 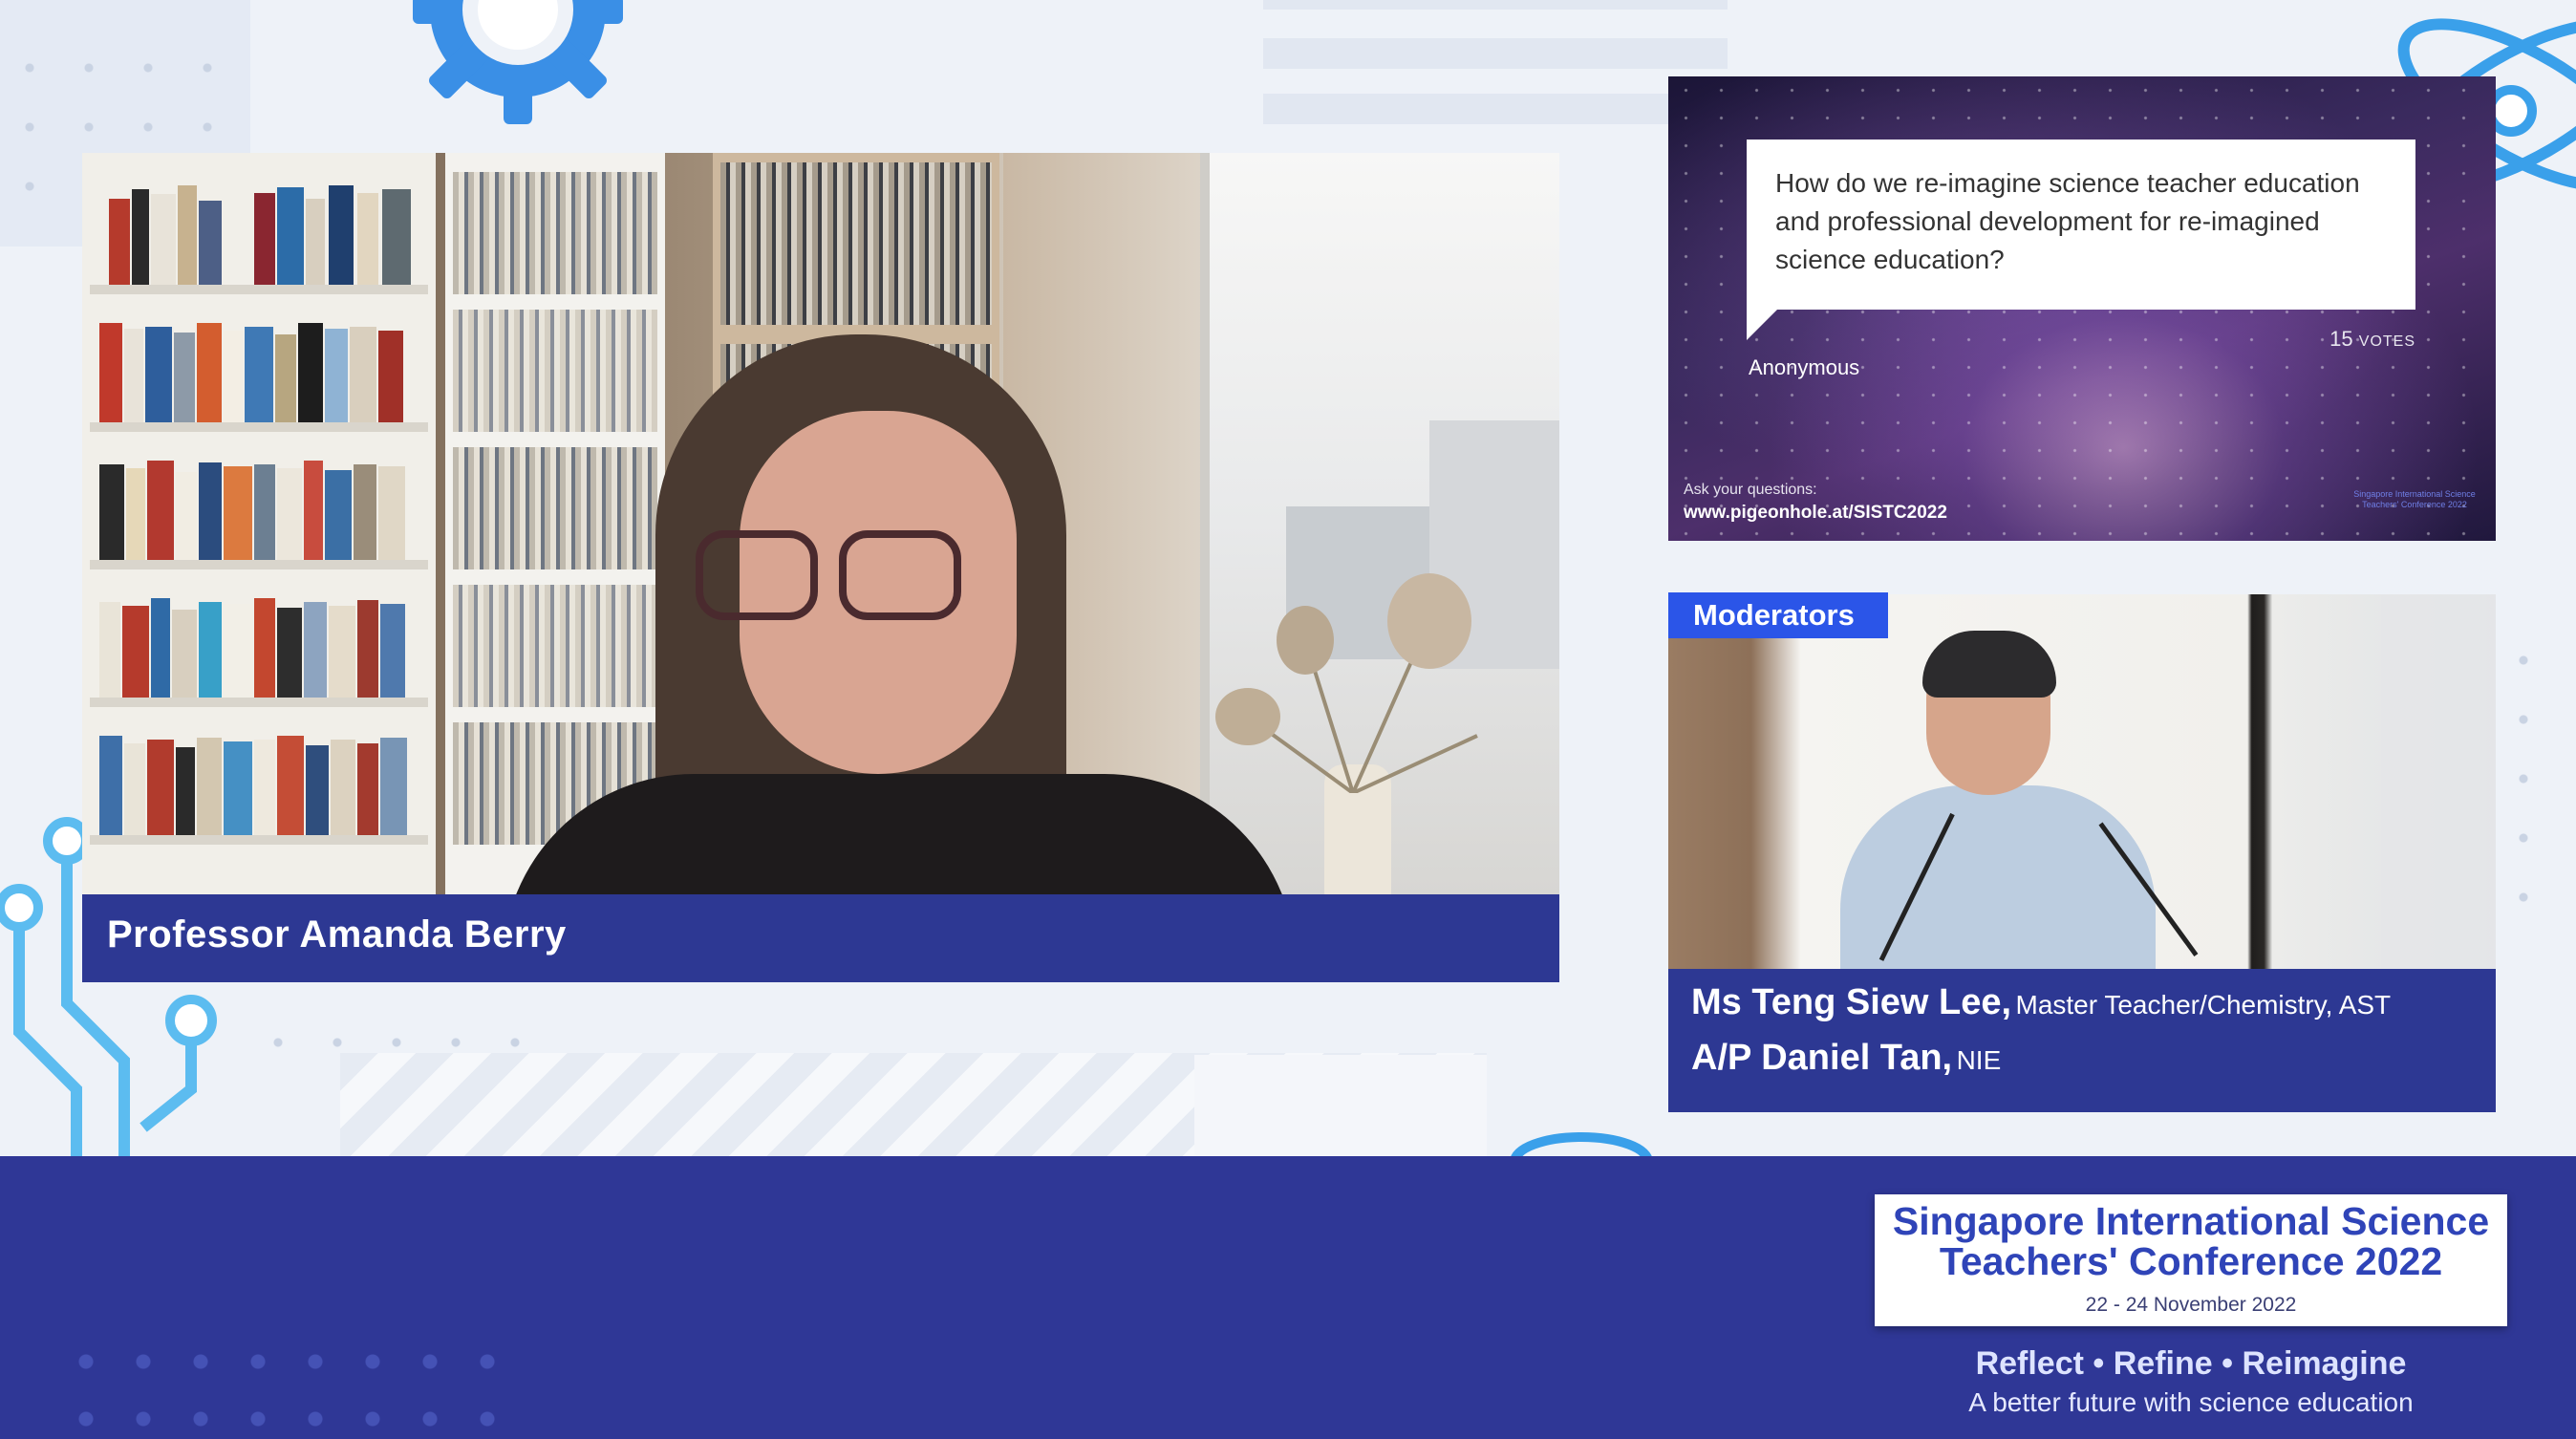 What do you see at coordinates (1774, 615) in the screenshot?
I see `moderators-tag-label: Moderators` at bounding box center [1774, 615].